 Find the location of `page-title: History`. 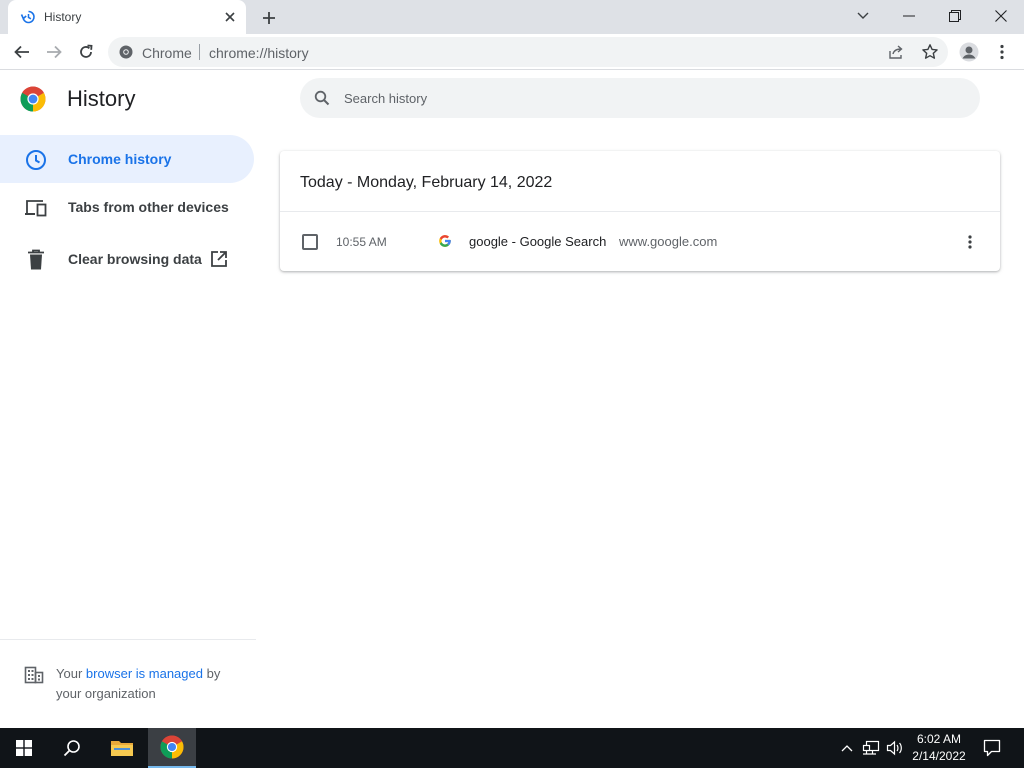

page-title: History is located at coordinates (101, 98).